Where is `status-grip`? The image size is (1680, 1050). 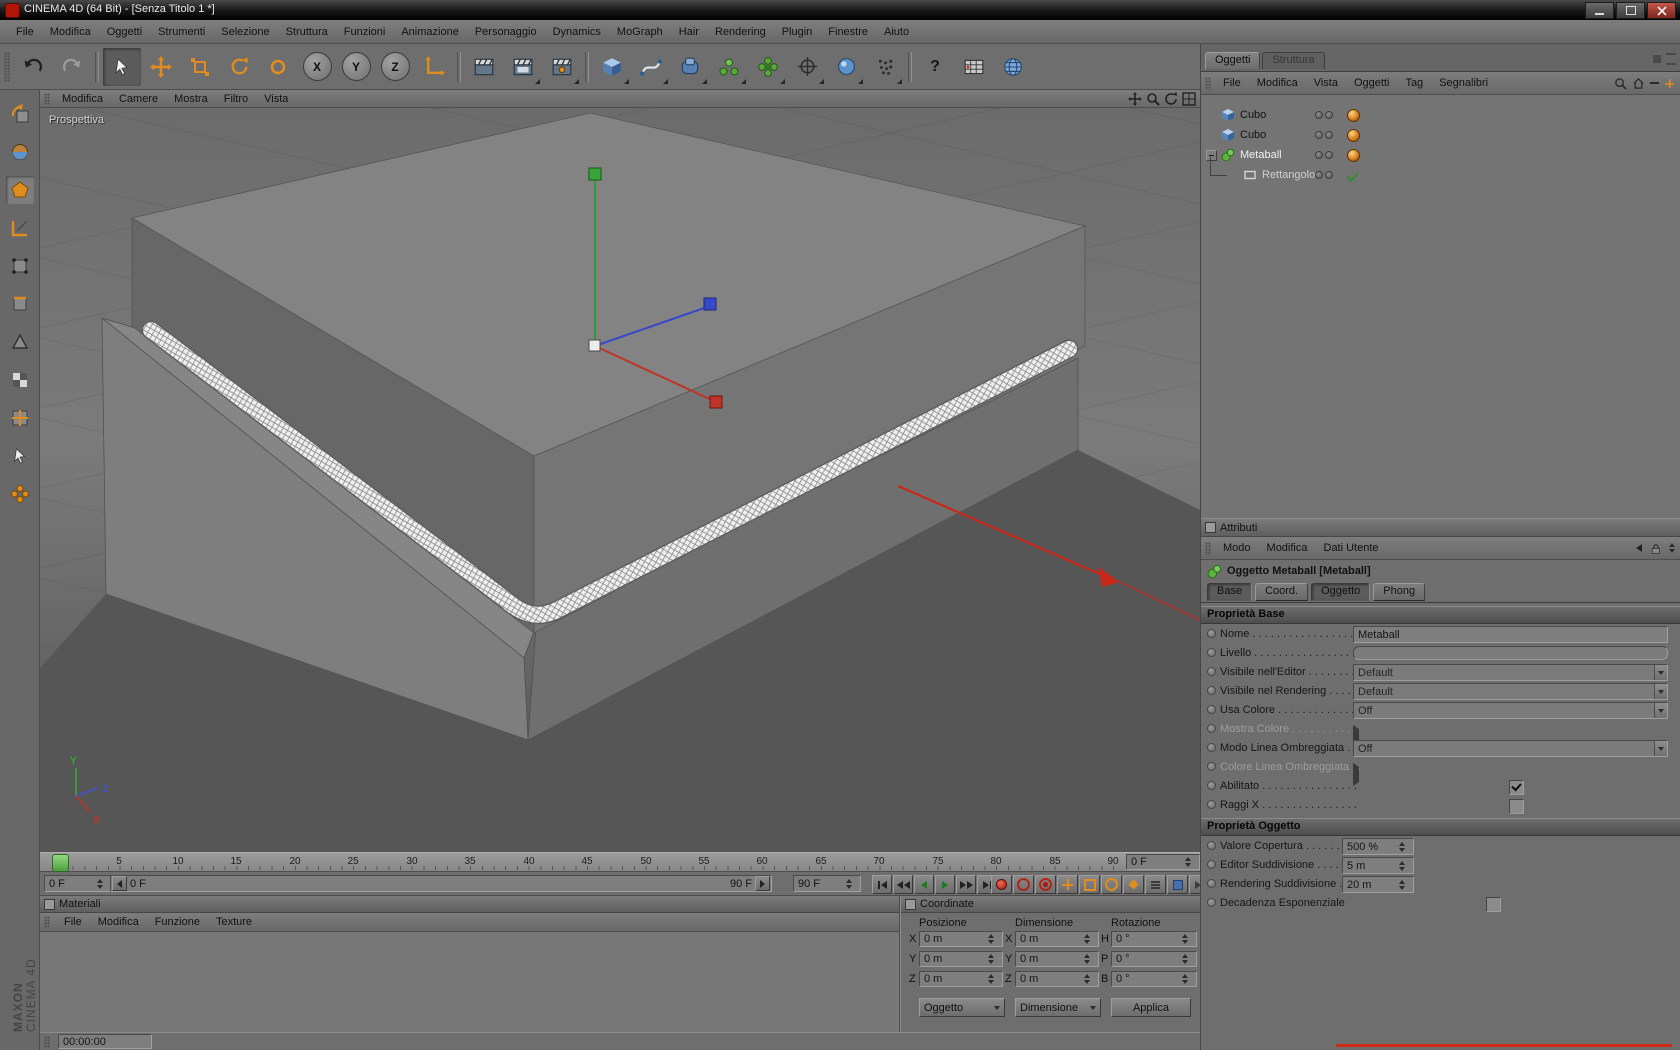 status-grip is located at coordinates (47, 1041).